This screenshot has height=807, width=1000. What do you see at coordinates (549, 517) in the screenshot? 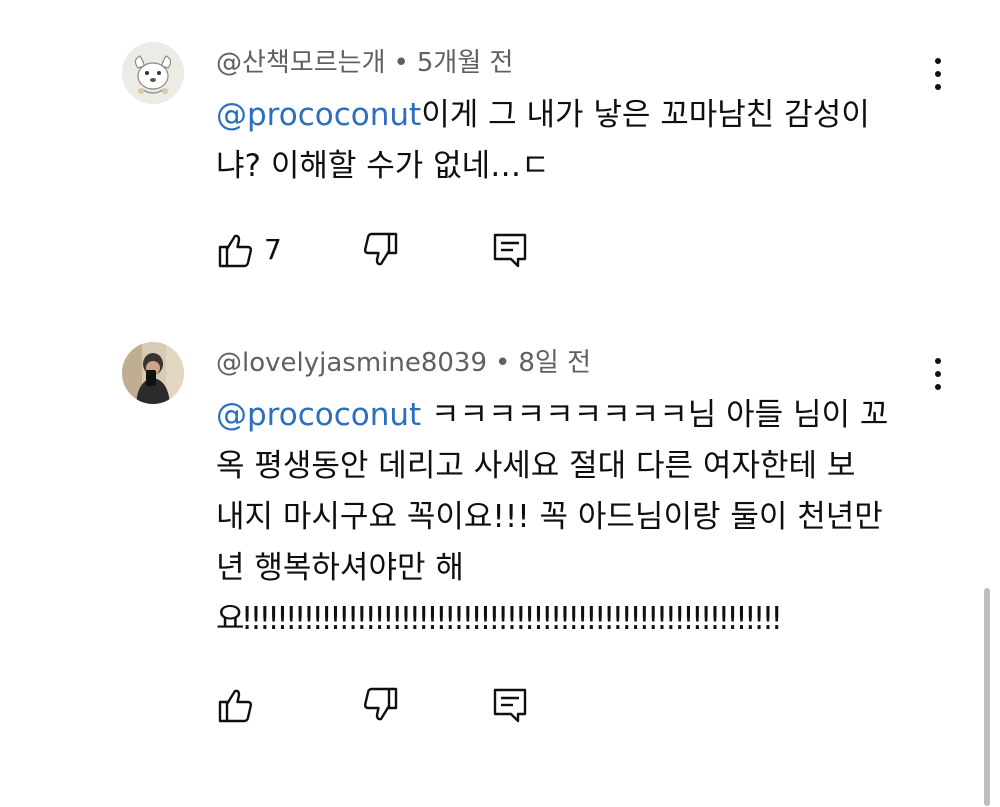
I see `comment-line: 내지 마시구요 꼭이요!!! 꼭 아드님이랑 둘이 천년만` at bounding box center [549, 517].